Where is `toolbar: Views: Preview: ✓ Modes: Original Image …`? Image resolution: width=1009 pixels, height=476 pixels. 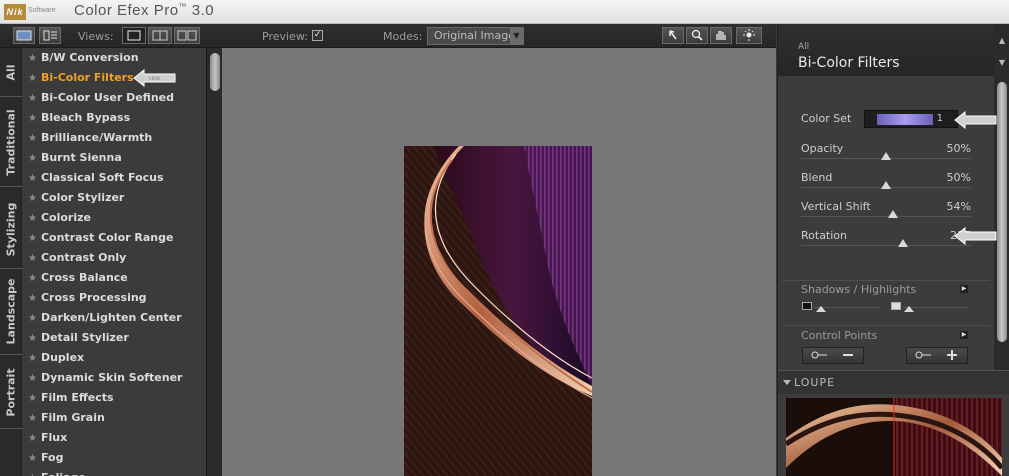 toolbar: Views: Preview: ✓ Modes: Original Image … is located at coordinates (388, 36).